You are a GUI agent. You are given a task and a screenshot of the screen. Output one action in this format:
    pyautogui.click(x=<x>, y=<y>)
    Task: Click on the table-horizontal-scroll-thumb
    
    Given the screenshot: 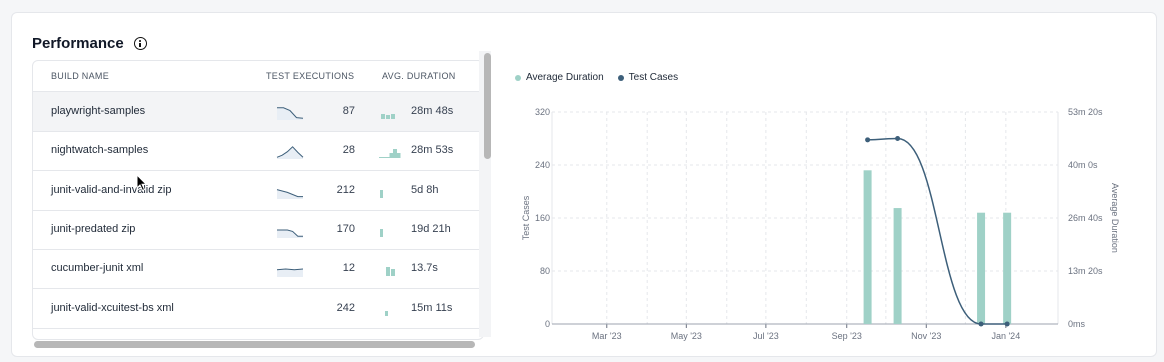 What is the action you would take?
    pyautogui.click(x=254, y=344)
    